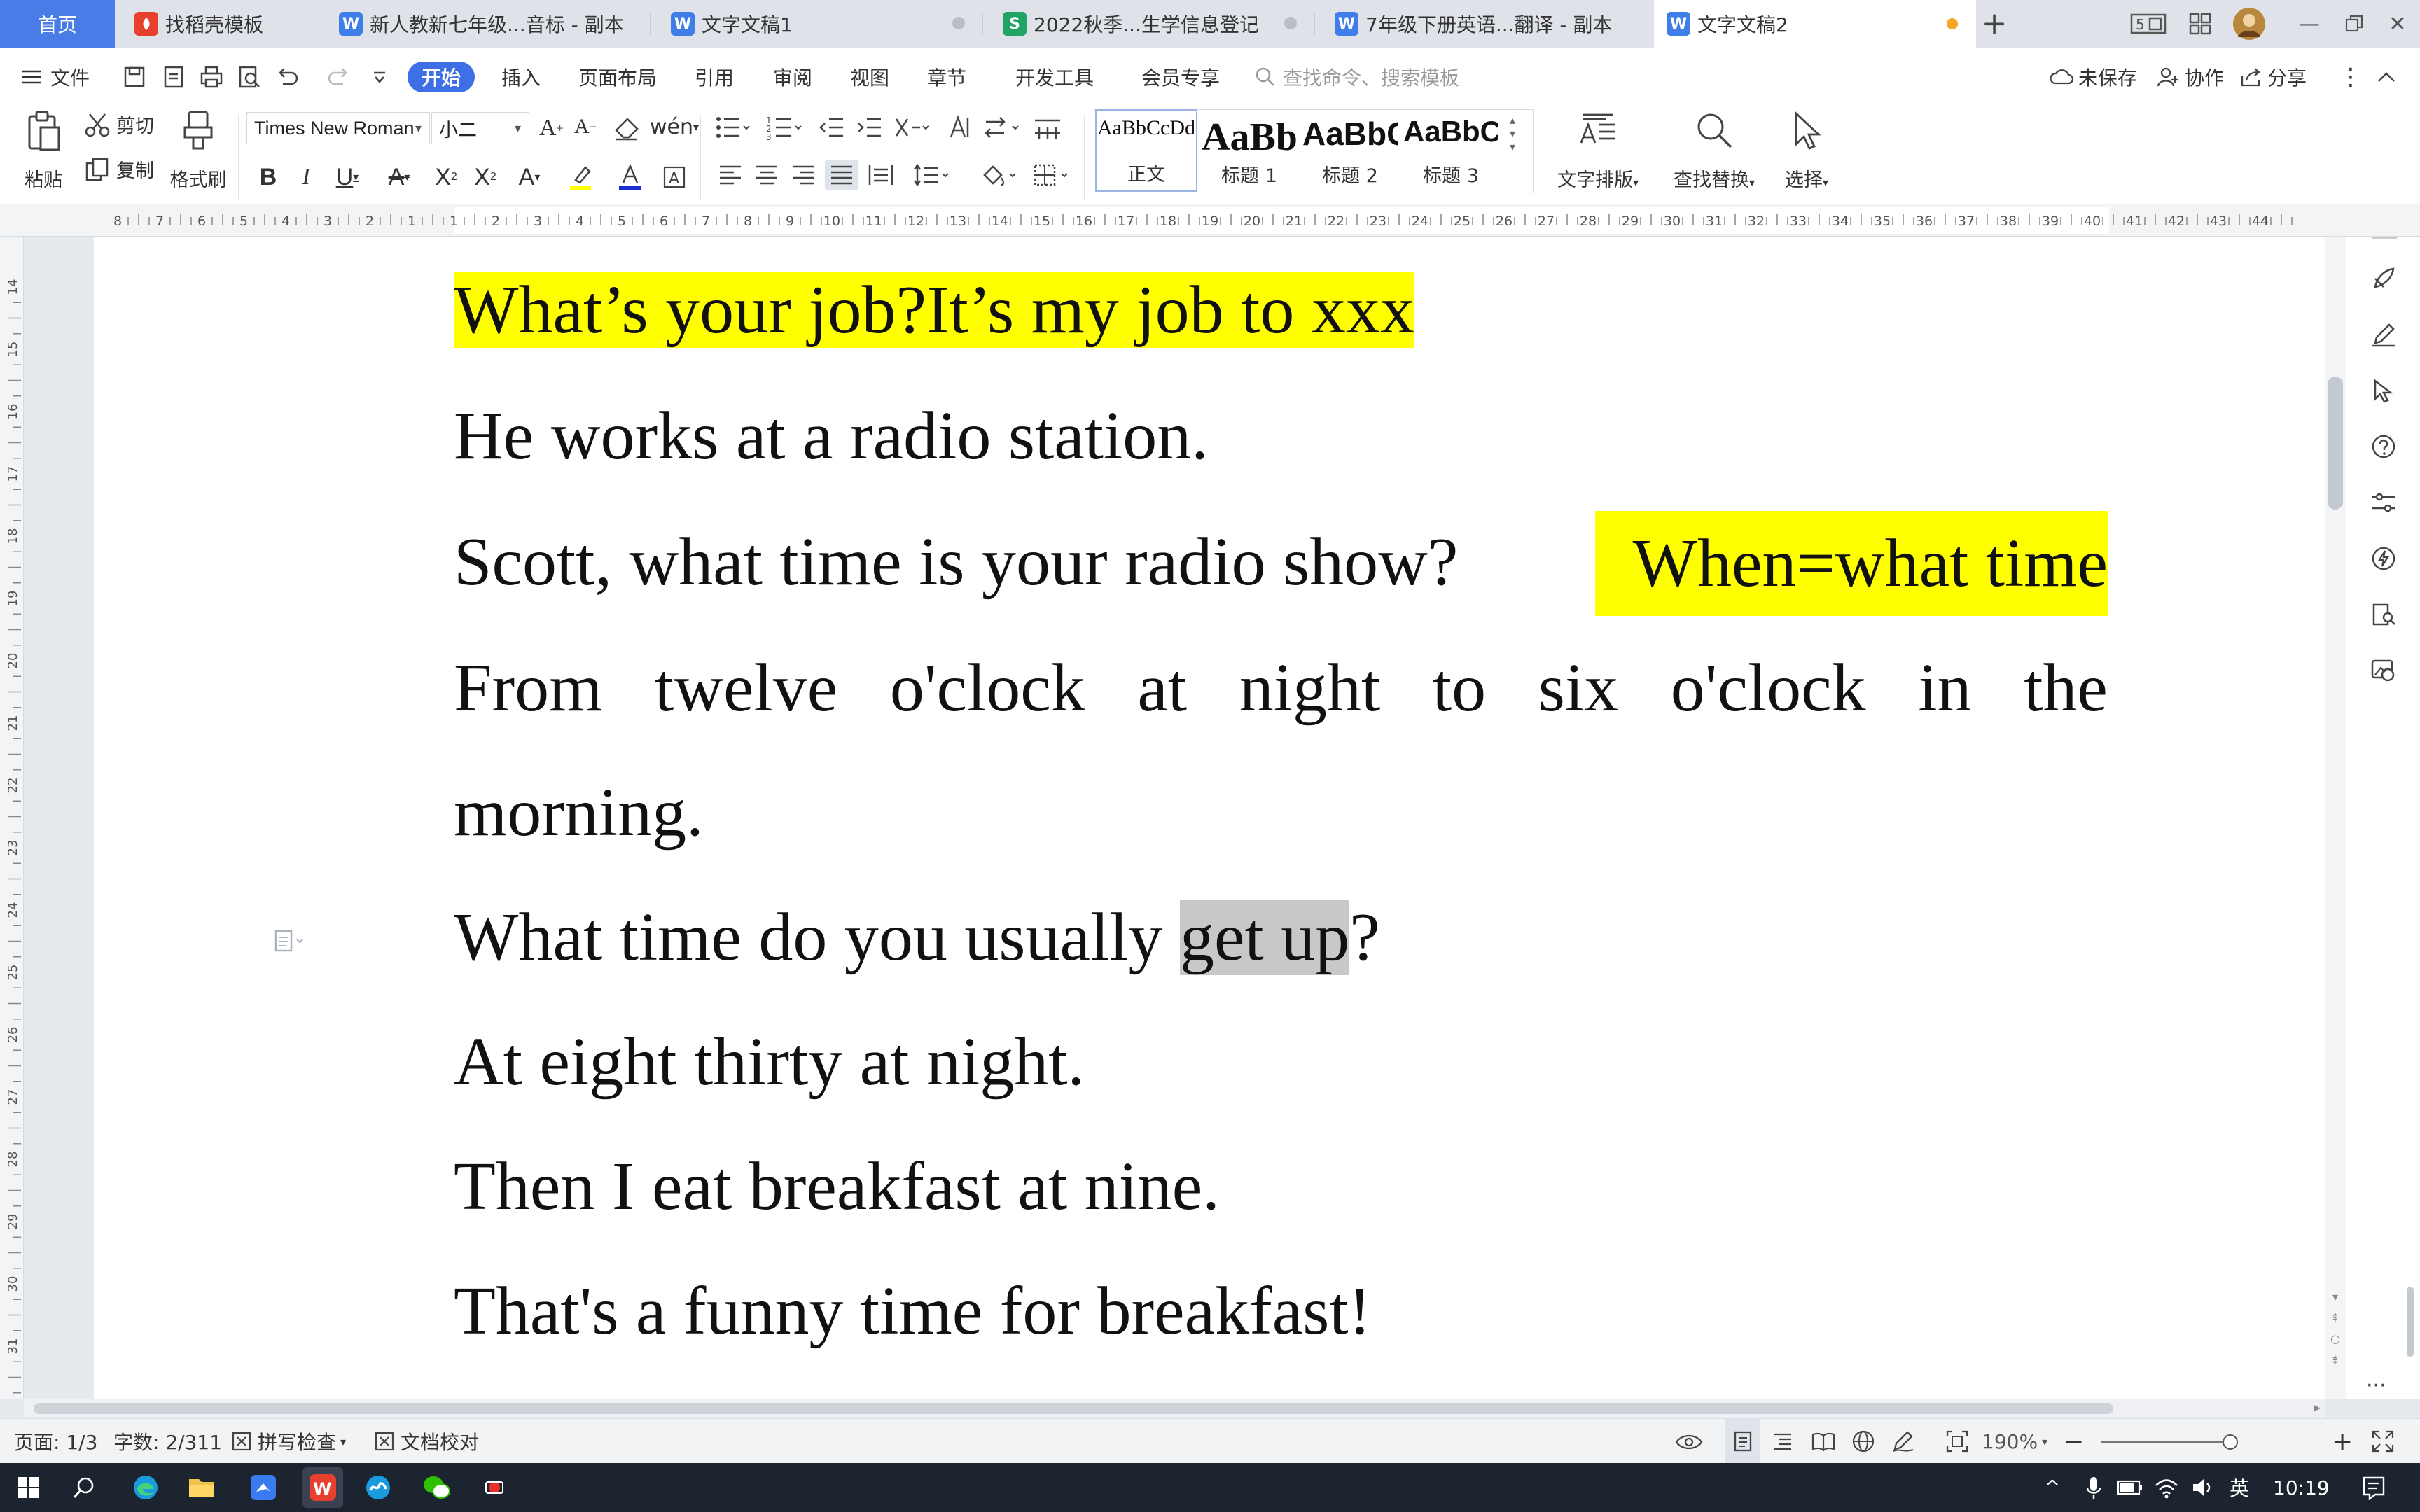 This screenshot has height=1512, width=2420. Describe the element at coordinates (1249, 150) in the screenshot. I see `style-heading-1: AaBb 标题 1` at that location.